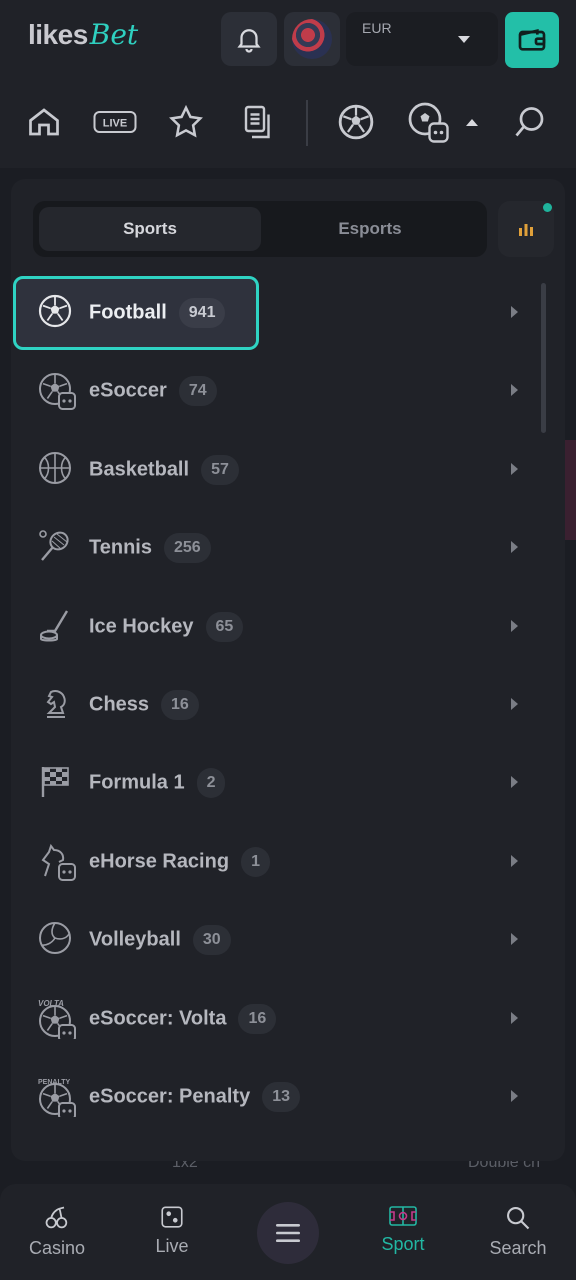  What do you see at coordinates (370, 229) in the screenshot?
I see `tab-esports: Esports` at bounding box center [370, 229].